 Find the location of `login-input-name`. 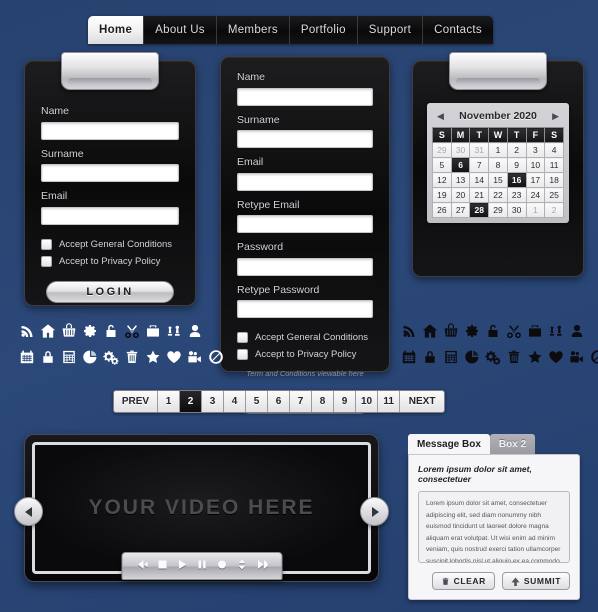

login-input-name is located at coordinates (110, 130).